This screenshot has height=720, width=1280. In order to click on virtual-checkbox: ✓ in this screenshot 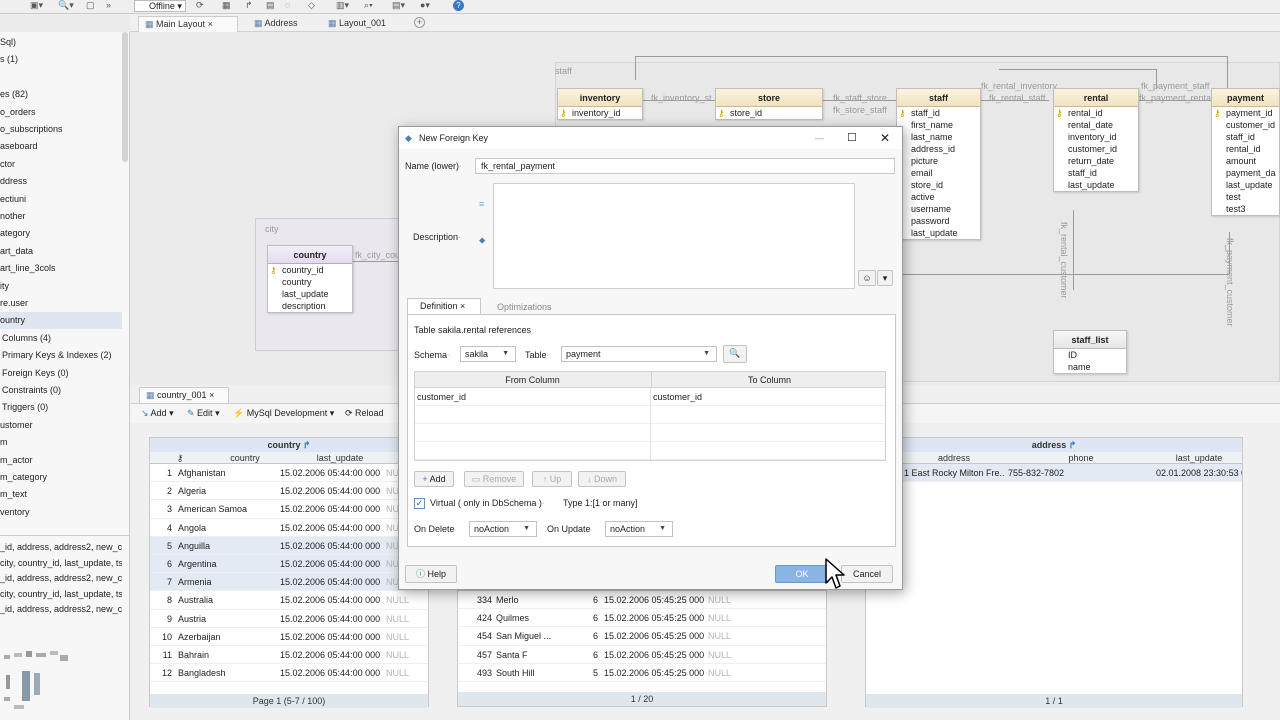, I will do `click(419, 503)`.